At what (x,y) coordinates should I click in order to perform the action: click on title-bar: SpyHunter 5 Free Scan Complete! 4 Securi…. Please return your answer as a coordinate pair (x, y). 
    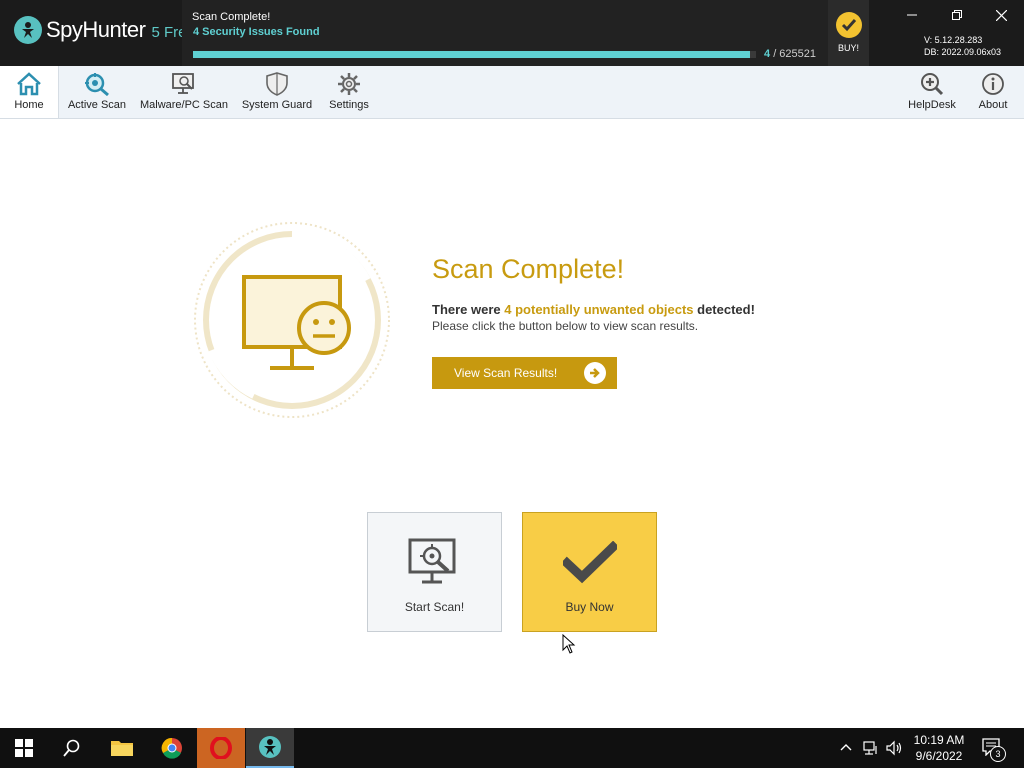
    Looking at the image, I should click on (512, 33).